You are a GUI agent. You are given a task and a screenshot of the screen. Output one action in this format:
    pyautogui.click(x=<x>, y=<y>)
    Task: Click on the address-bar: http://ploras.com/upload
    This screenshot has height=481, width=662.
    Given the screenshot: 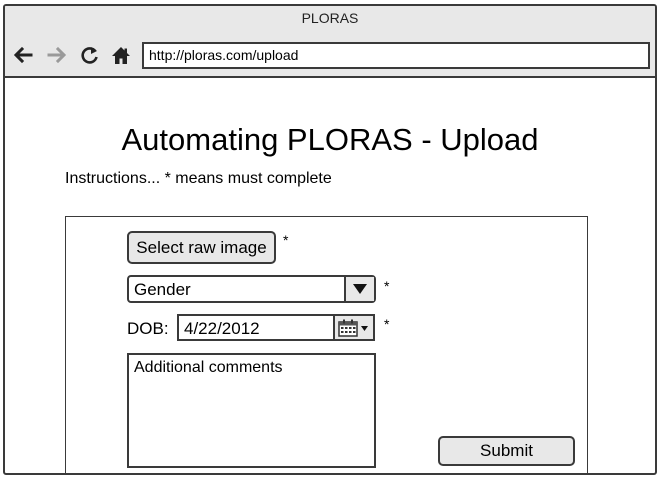 What is the action you would take?
    pyautogui.click(x=396, y=55)
    